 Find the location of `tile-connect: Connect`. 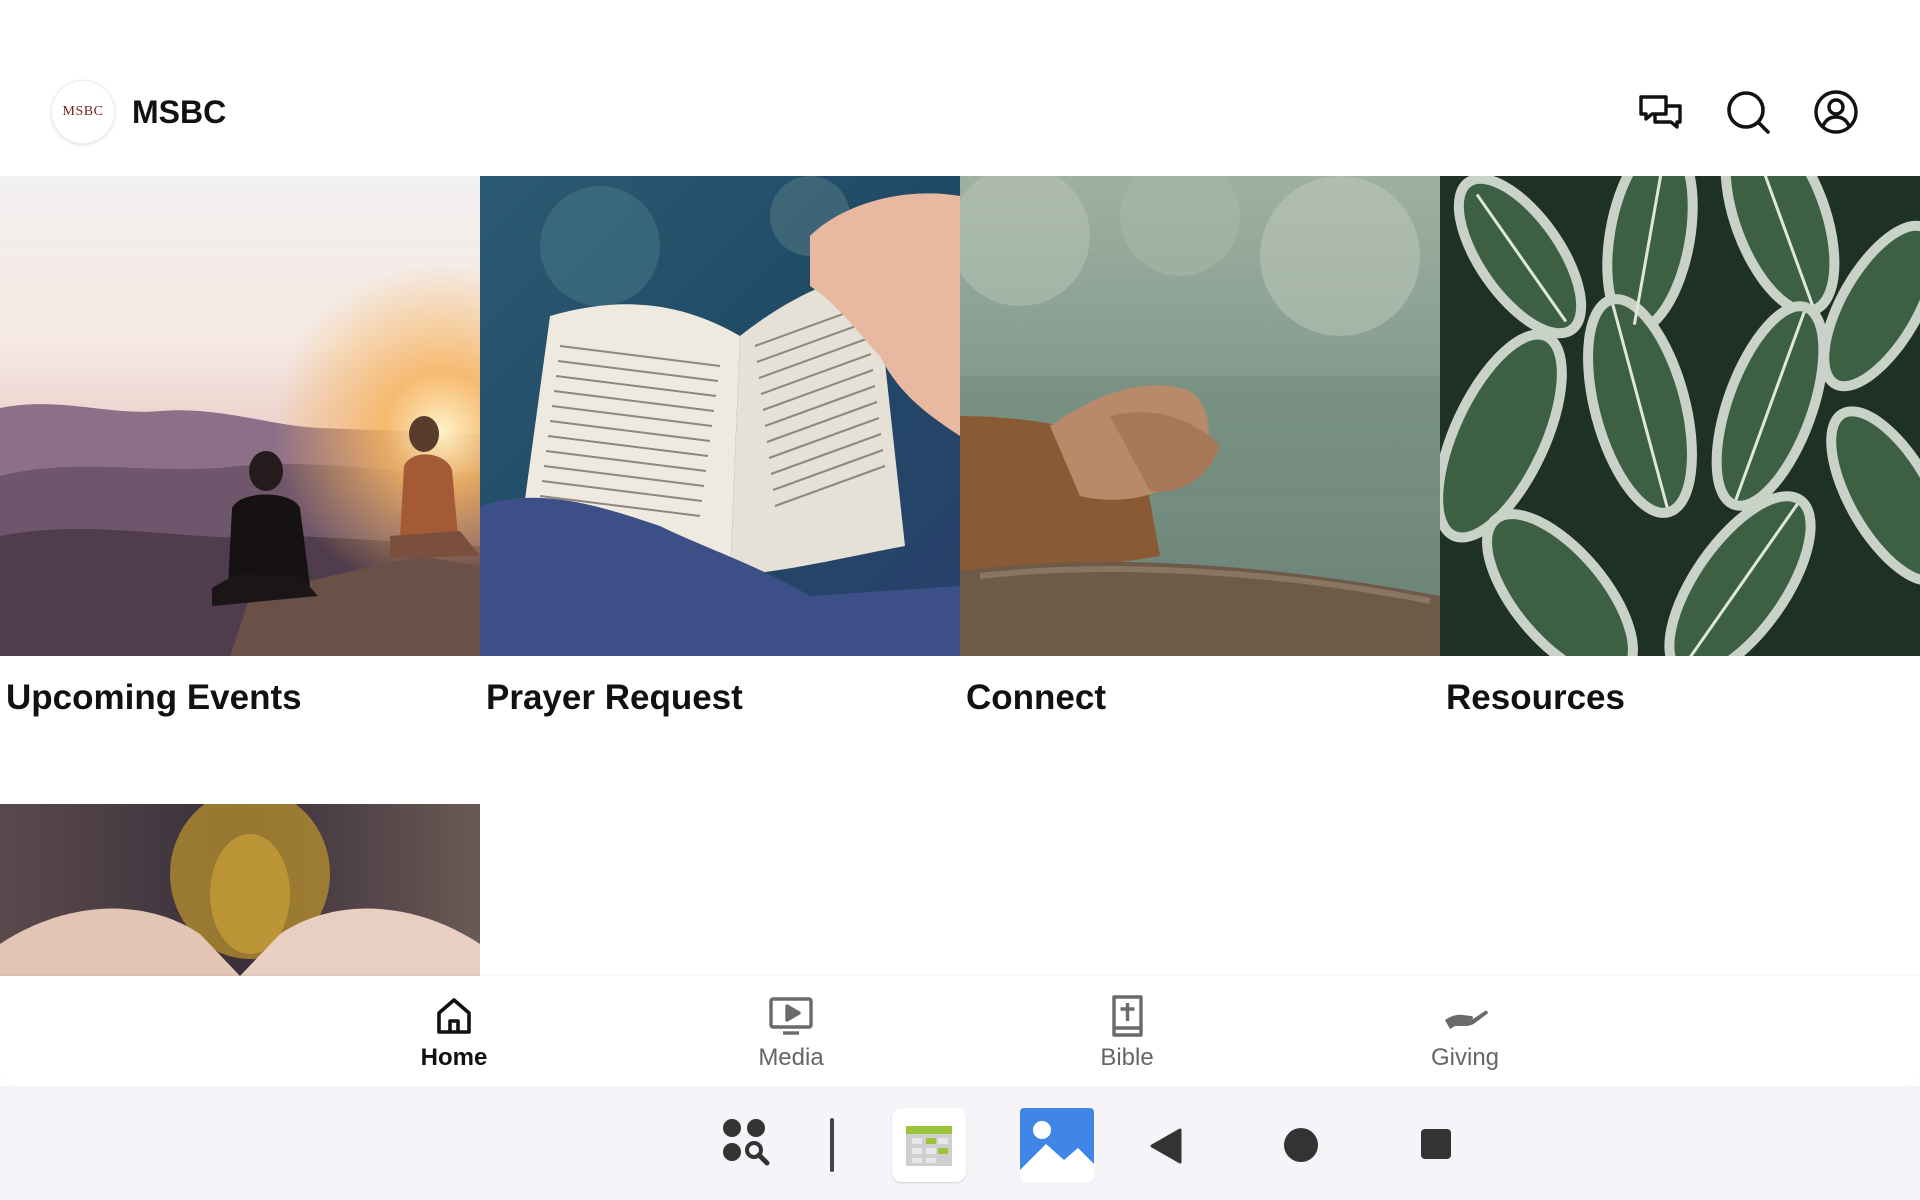

tile-connect: Connect is located at coordinates (1200, 446).